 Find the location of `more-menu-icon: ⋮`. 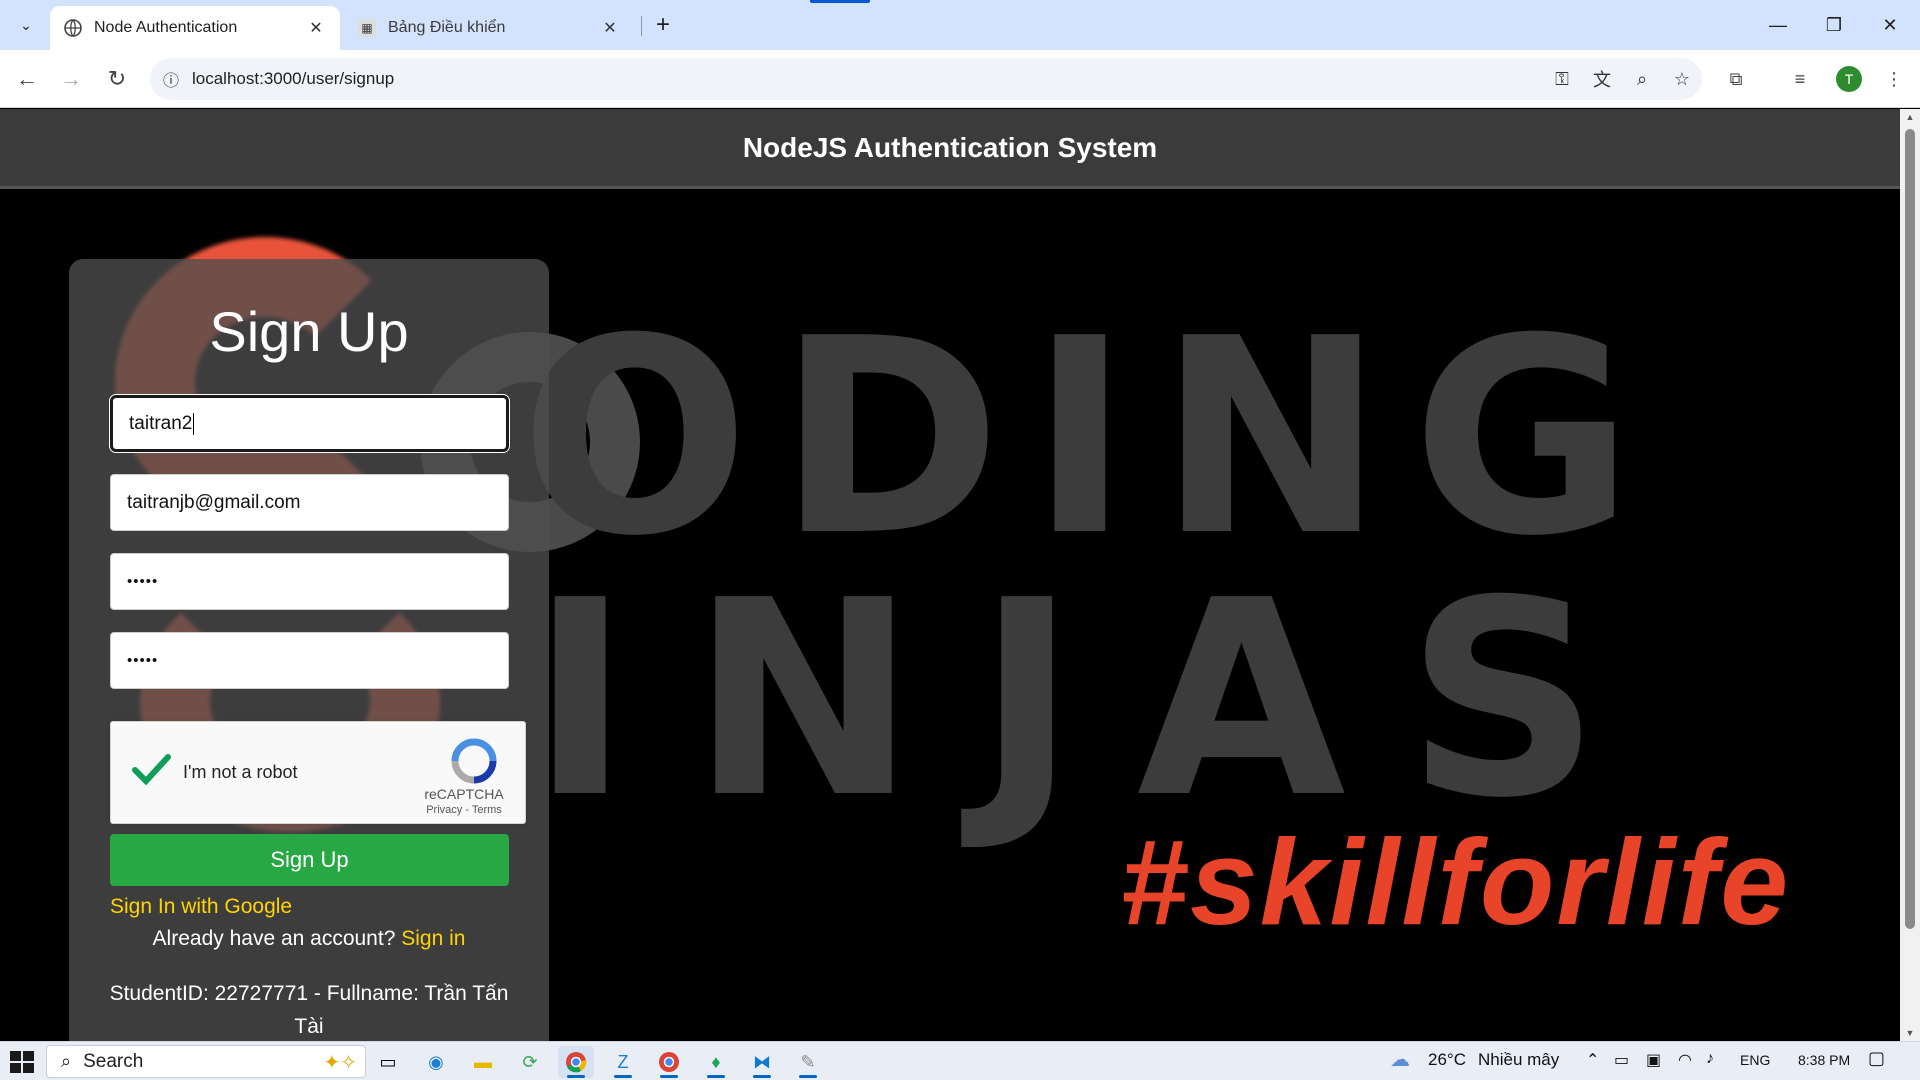

more-menu-icon: ⋮ is located at coordinates (1894, 79).